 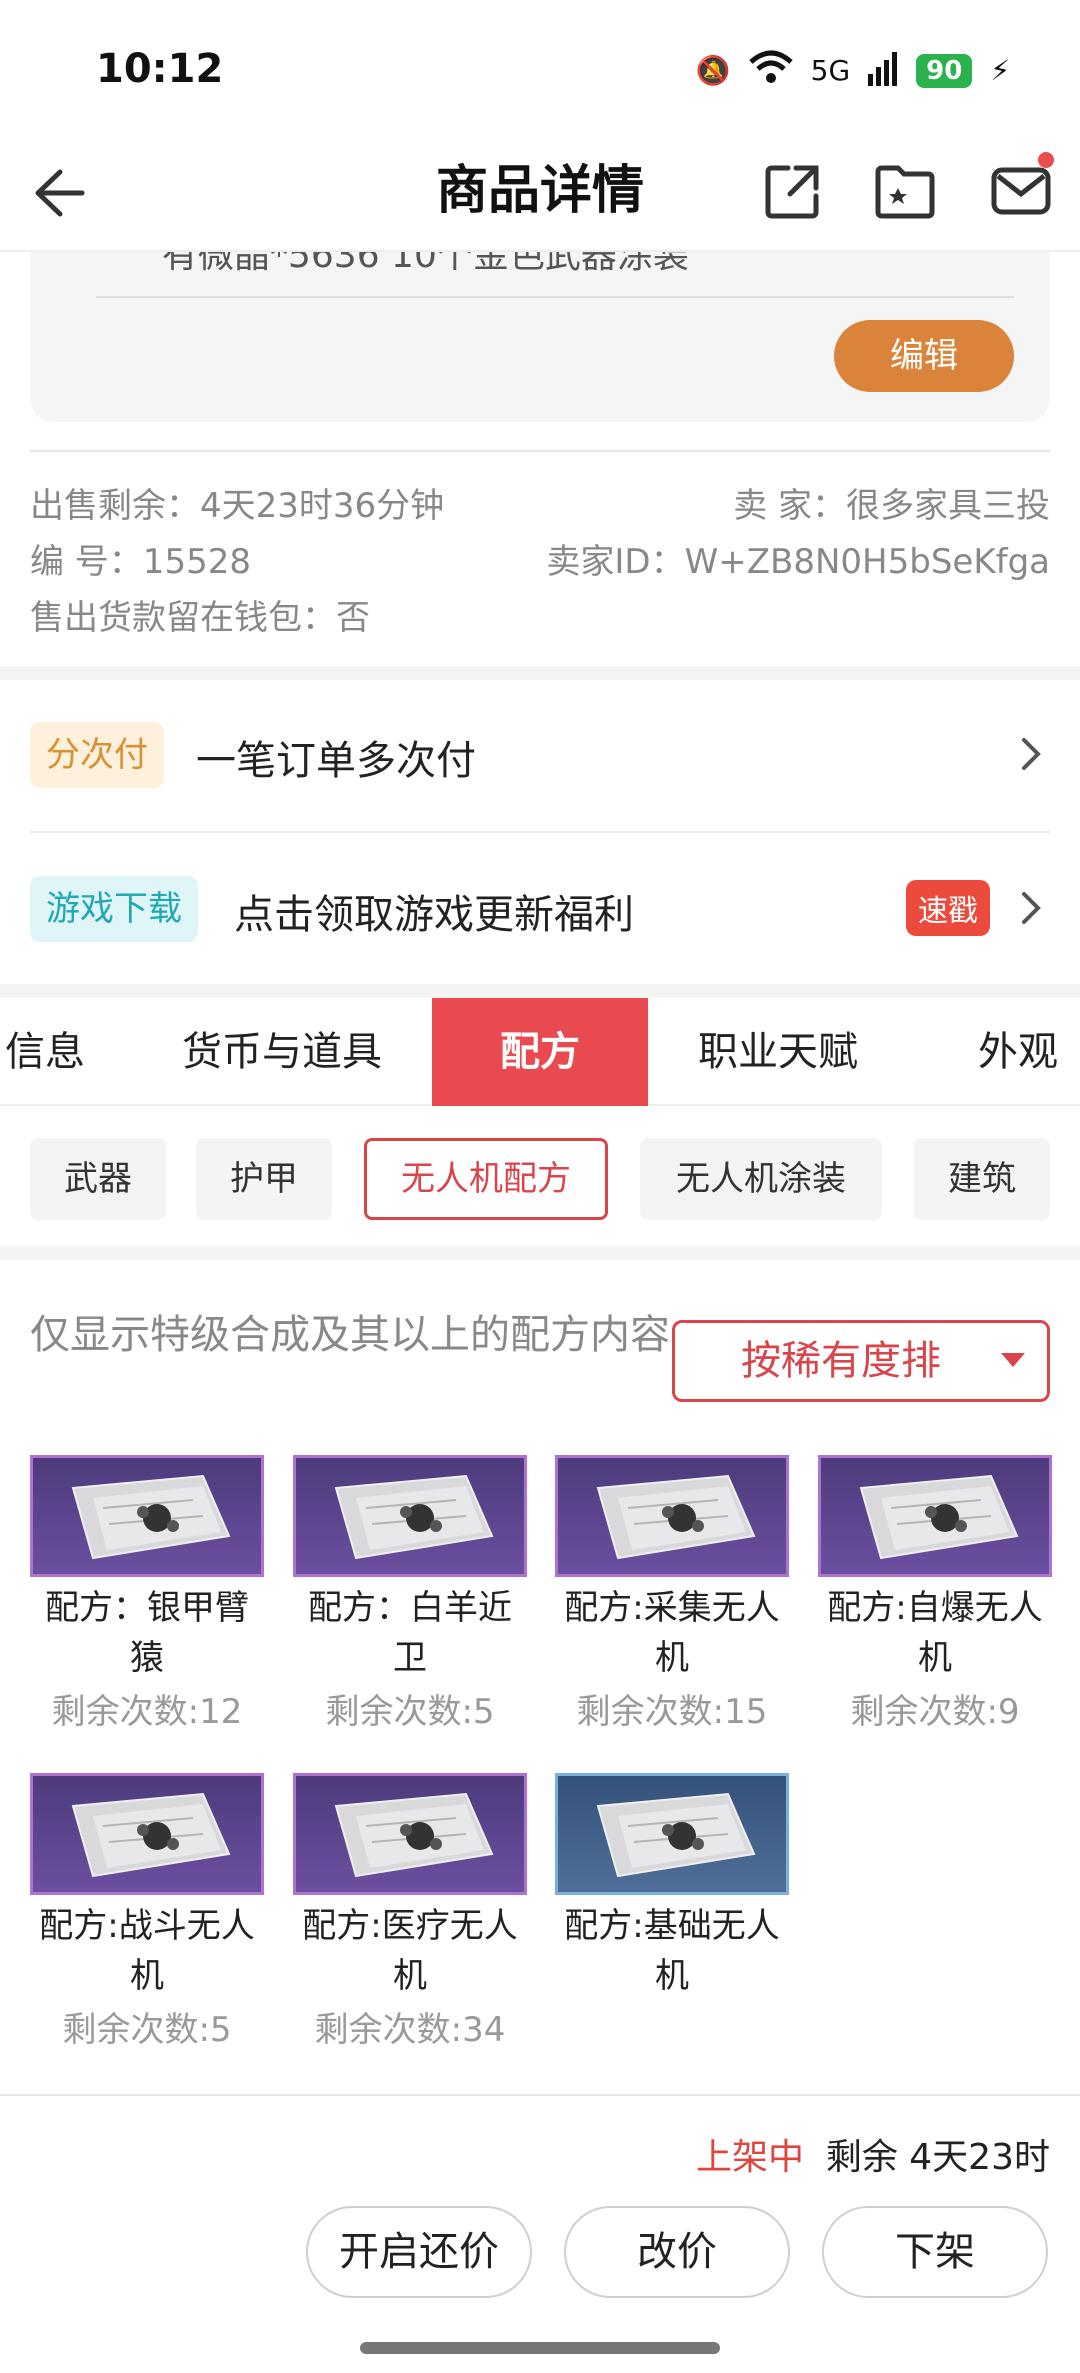 What do you see at coordinates (160, 69) in the screenshot?
I see `status-time: 10:12` at bounding box center [160, 69].